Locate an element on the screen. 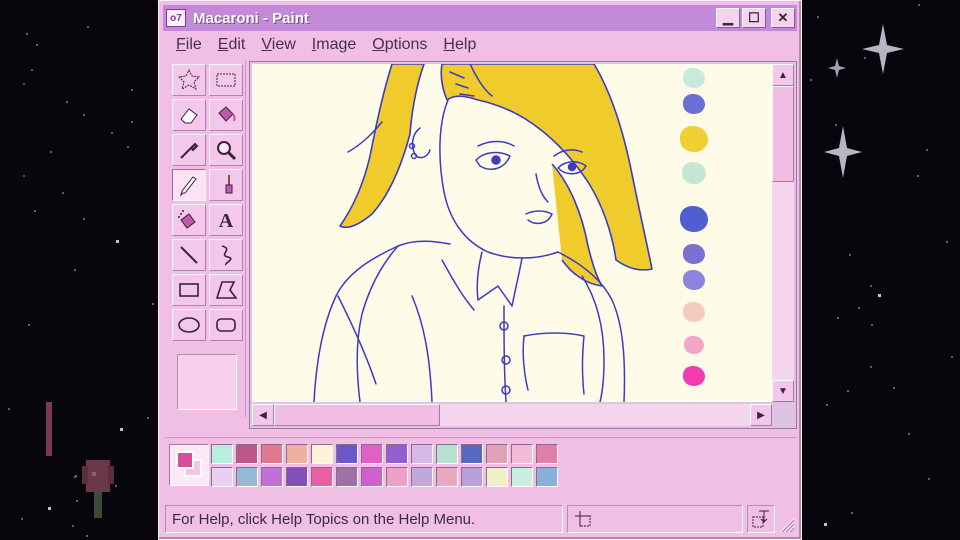 This screenshot has height=540, width=960. pencil-tool is located at coordinates (189, 185).